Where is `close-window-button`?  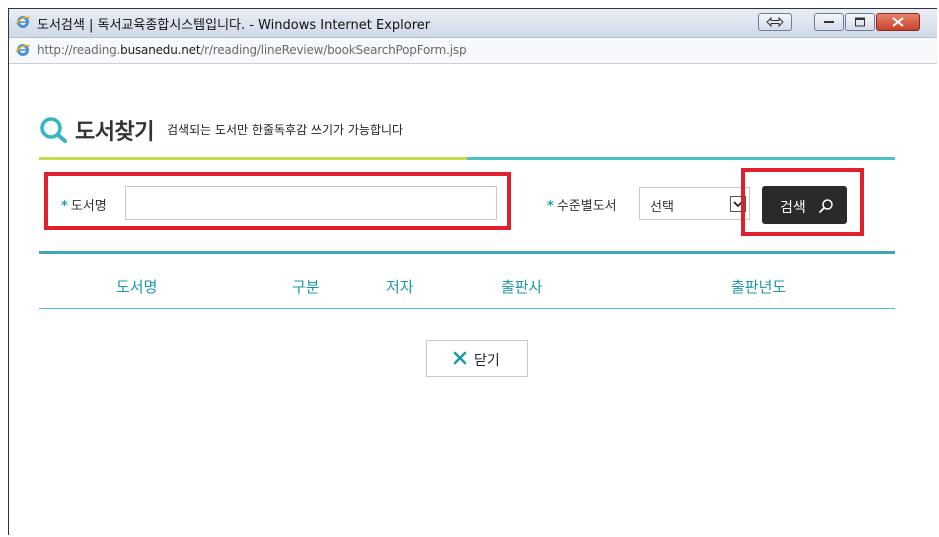 close-window-button is located at coordinates (898, 22).